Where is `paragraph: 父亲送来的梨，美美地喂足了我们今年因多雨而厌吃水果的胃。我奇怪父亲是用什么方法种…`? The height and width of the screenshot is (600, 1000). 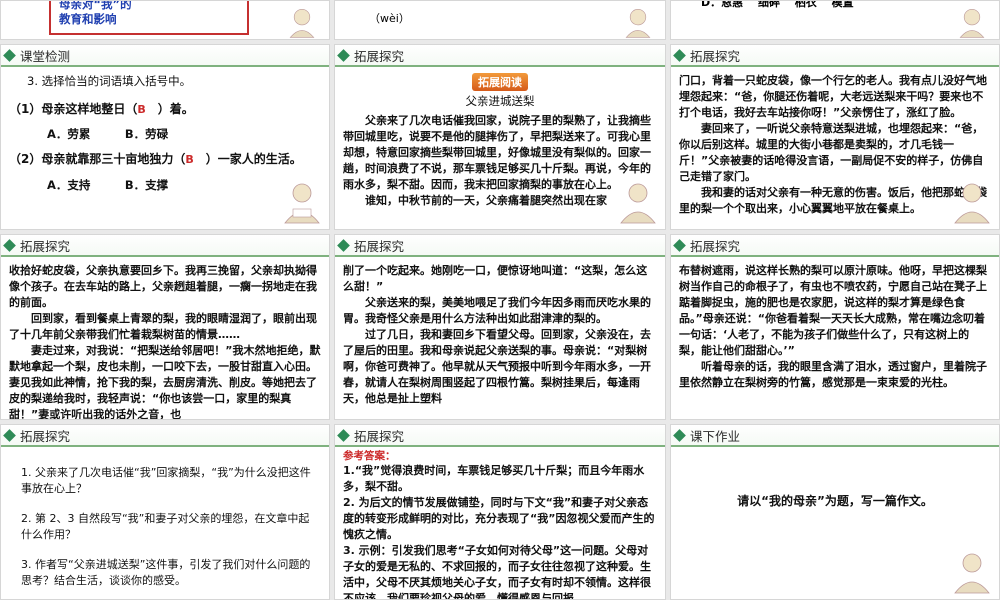
paragraph: 父亲送来的梨，美美地喂足了我们今年因多雨而厌吃水果的胃。我奇怪父亲是用什么方法种… is located at coordinates (497, 310).